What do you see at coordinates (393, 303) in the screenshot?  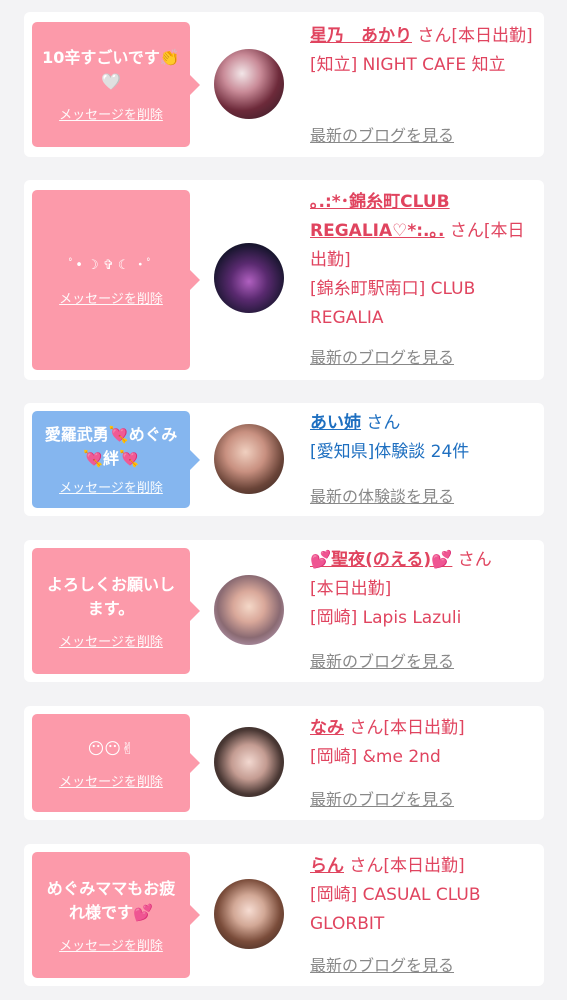 I see `shop-location: [錦糸町駅南口] CLUB REGALIA` at bounding box center [393, 303].